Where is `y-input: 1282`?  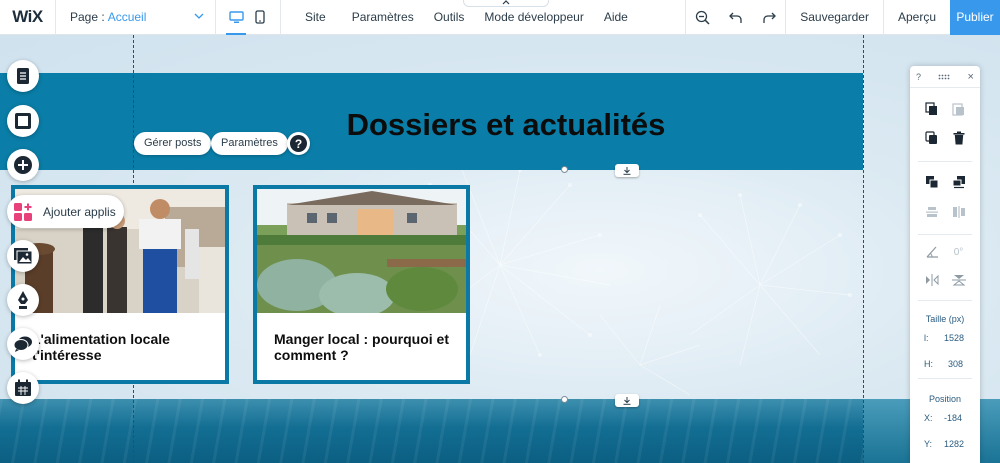 y-input: 1282 is located at coordinates (954, 444).